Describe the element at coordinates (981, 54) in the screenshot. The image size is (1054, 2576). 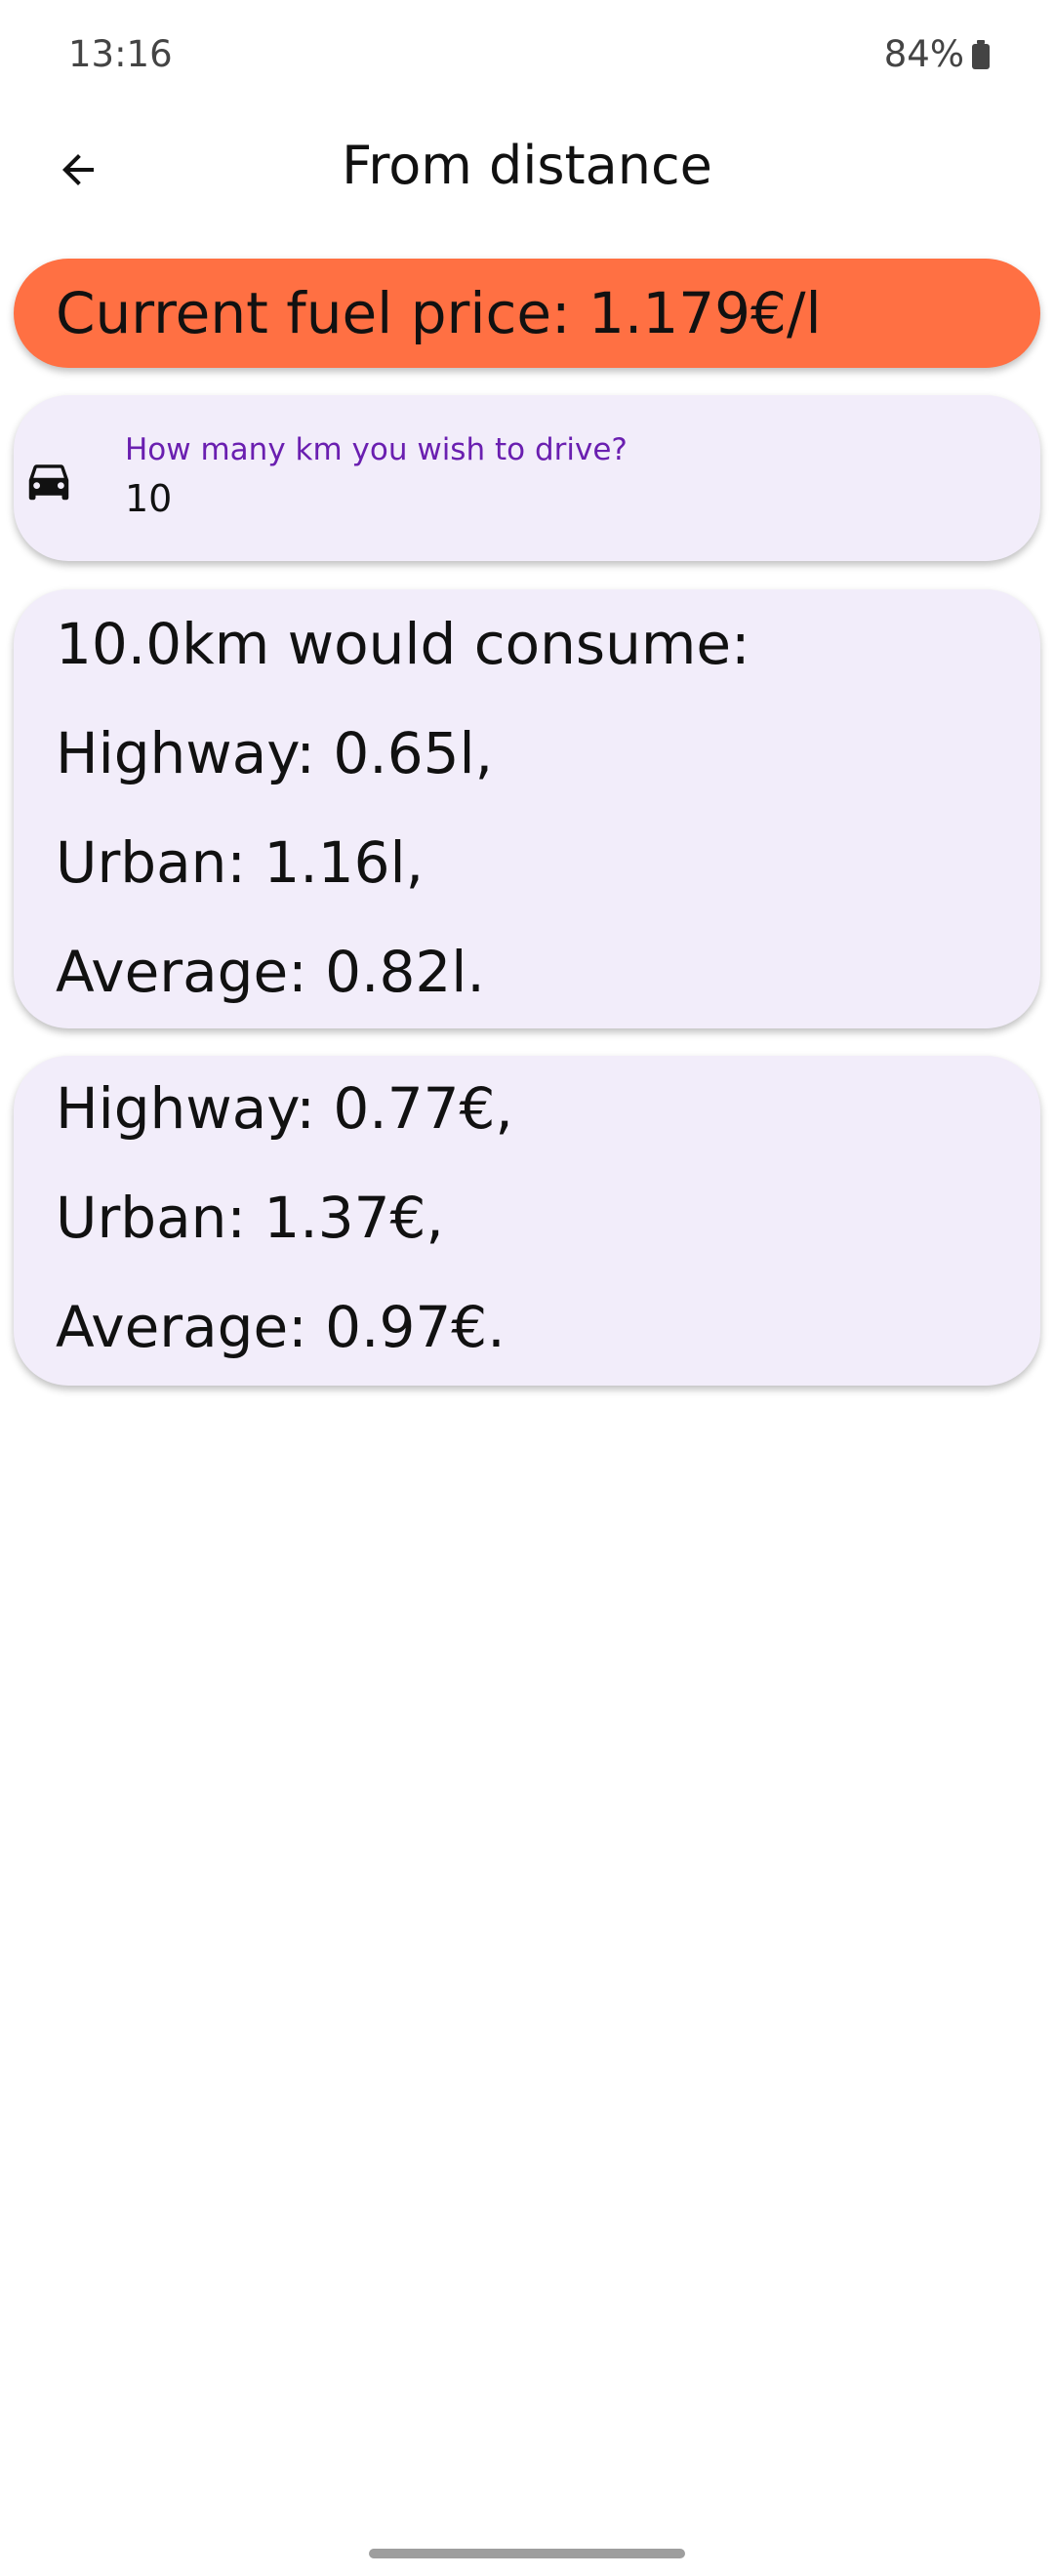
I see `battery-icon` at that location.